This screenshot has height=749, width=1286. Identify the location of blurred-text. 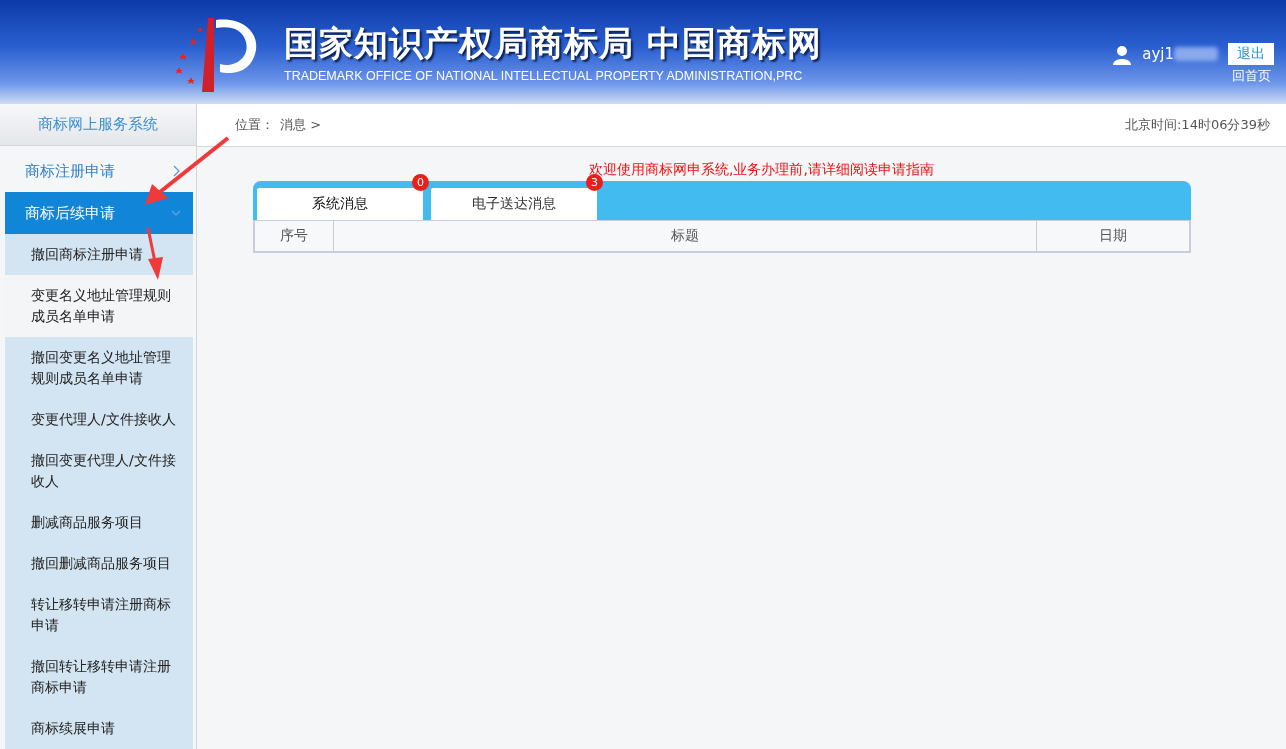
(1196, 54).